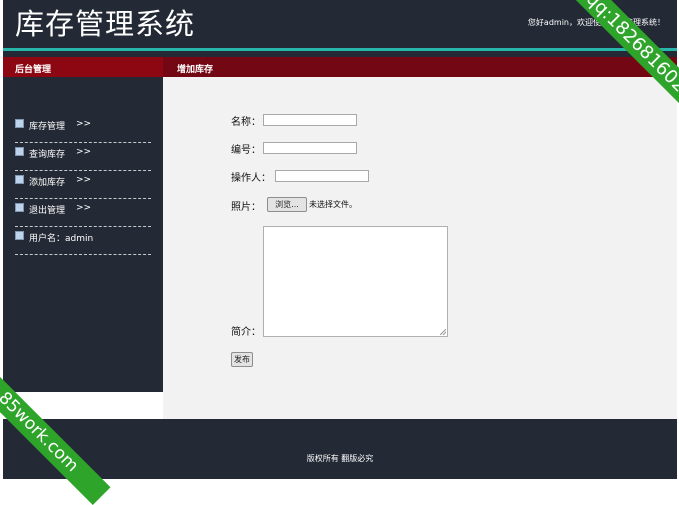  Describe the element at coordinates (47, 209) in the screenshot. I see `sidebar-item-label: 退出管理` at that location.